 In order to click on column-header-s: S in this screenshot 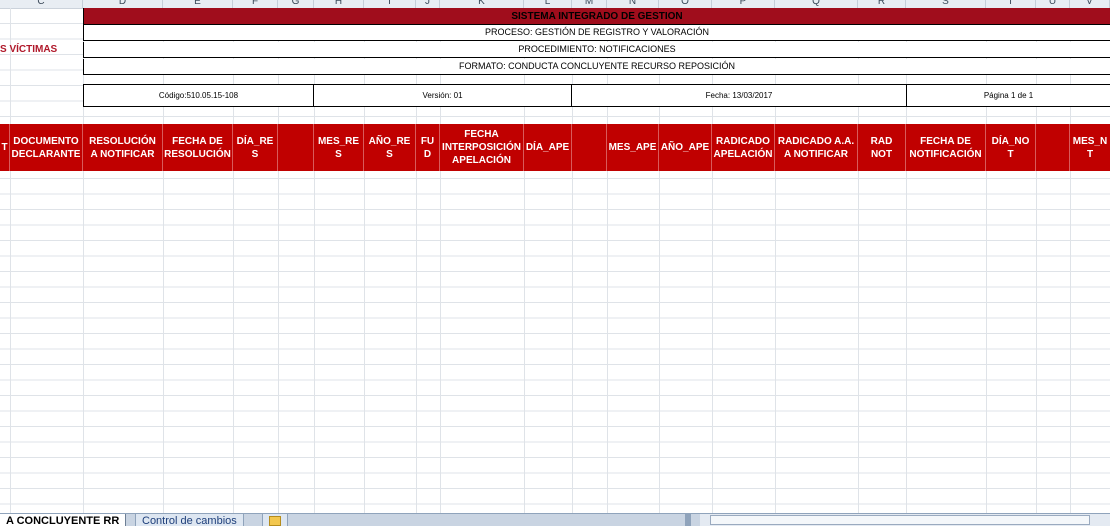, I will do `click(946, 4)`.